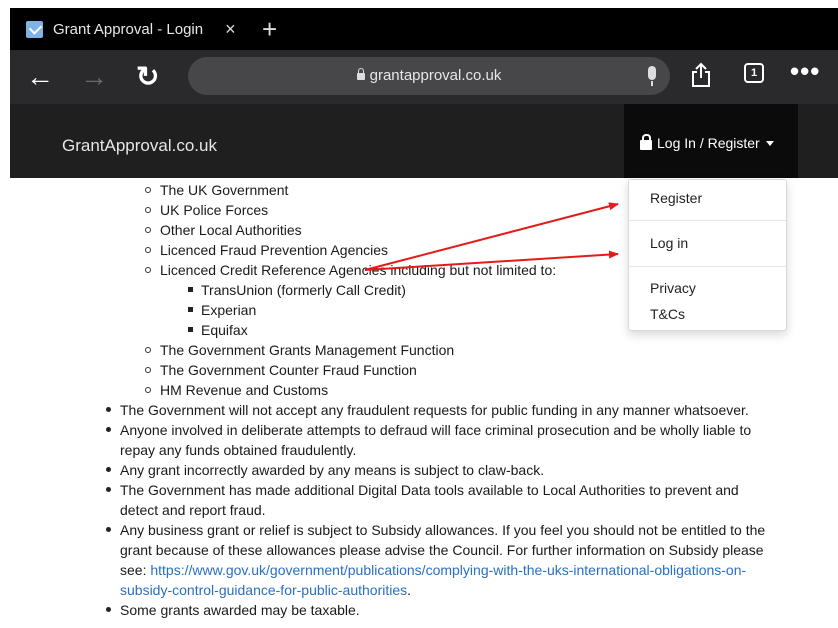 The height and width of the screenshot is (628, 838). What do you see at coordinates (193, 510) in the screenshot?
I see `list-item-continuation: detect and report fraud.` at bounding box center [193, 510].